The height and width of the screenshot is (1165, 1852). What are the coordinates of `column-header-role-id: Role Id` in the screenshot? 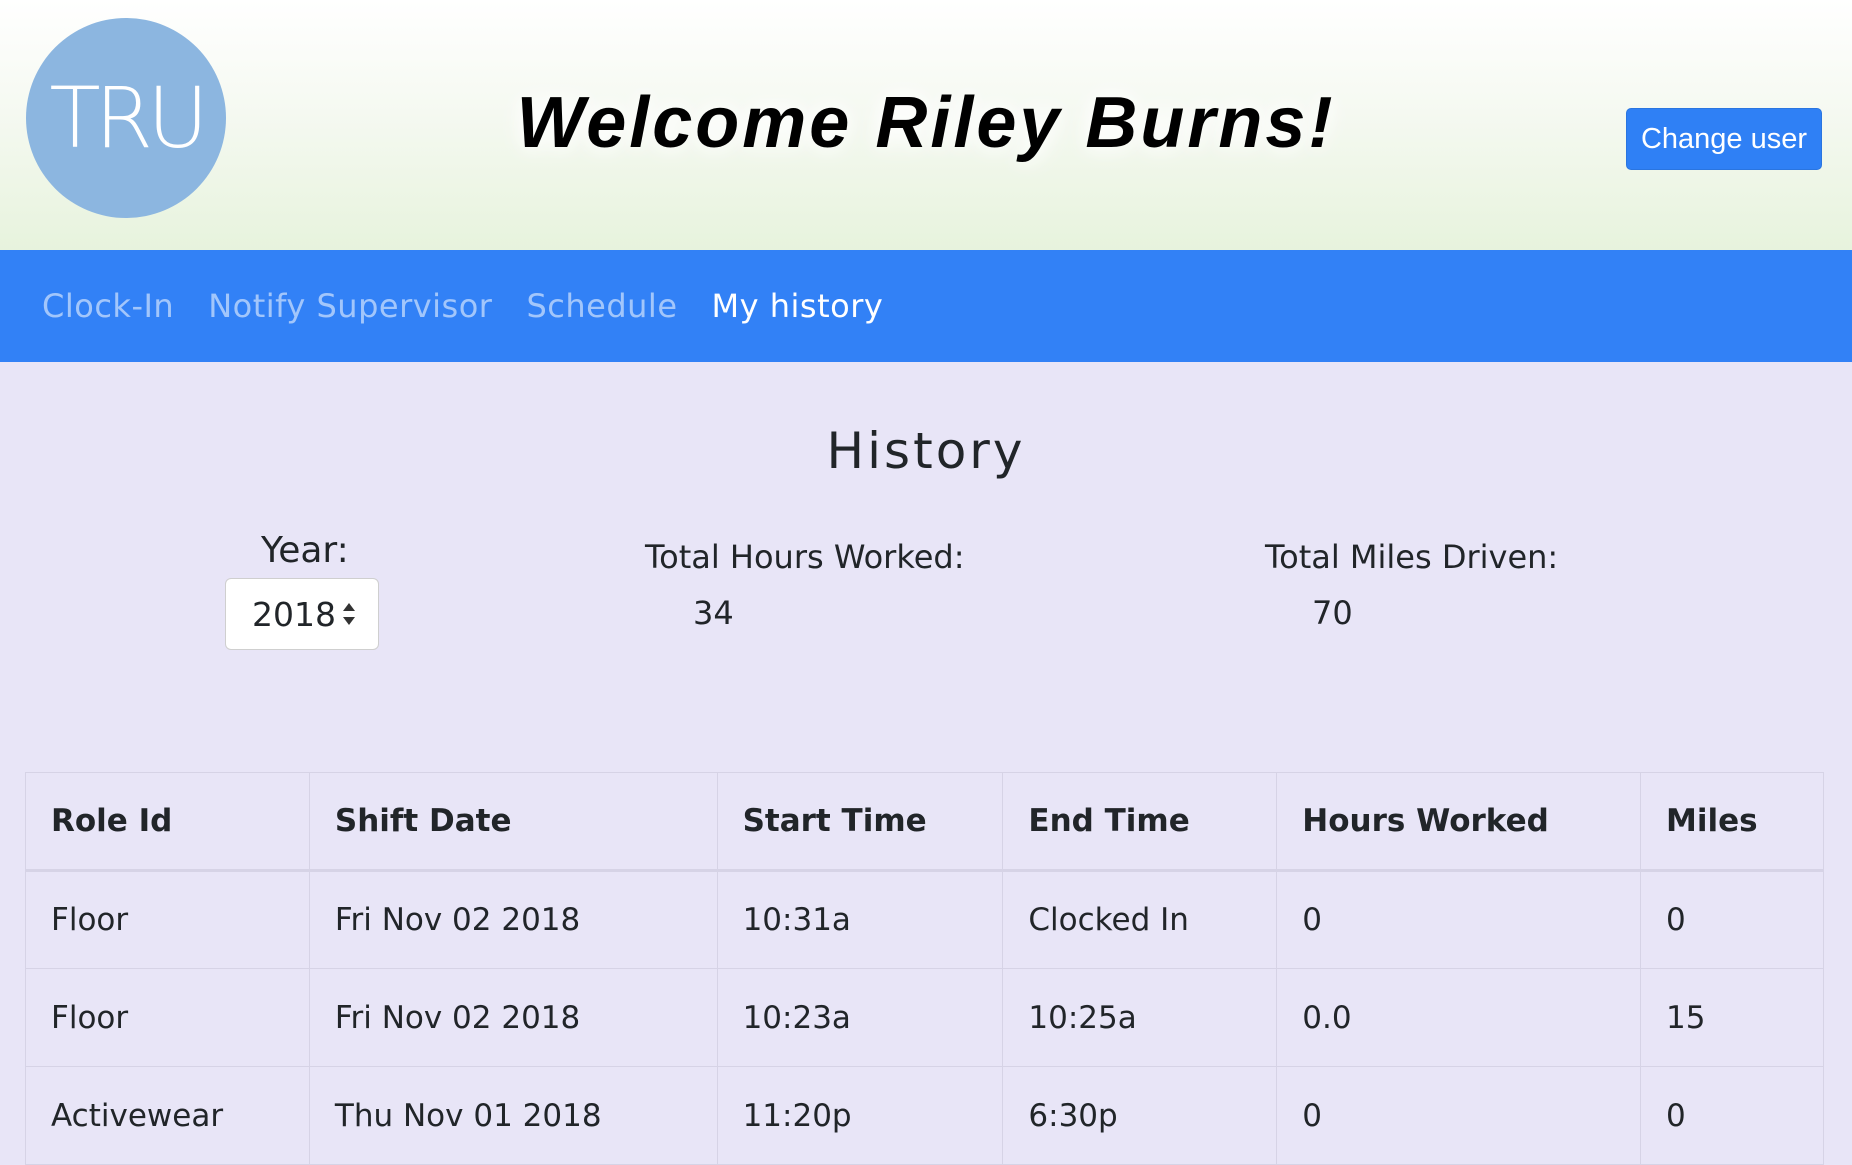 It's located at (167, 822).